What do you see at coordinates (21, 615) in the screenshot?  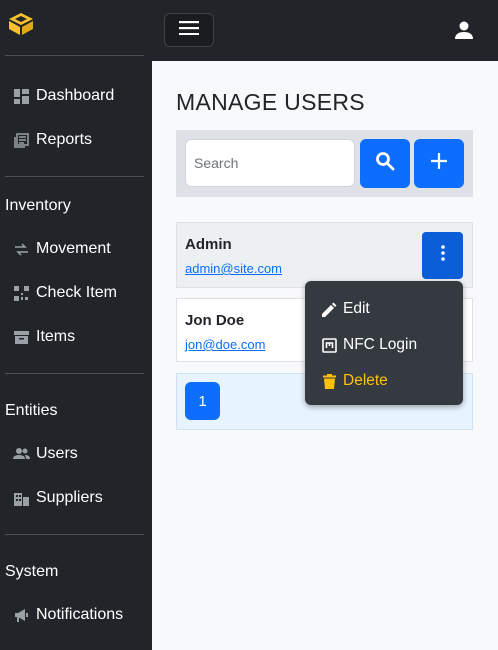 I see `megaphone-icon` at bounding box center [21, 615].